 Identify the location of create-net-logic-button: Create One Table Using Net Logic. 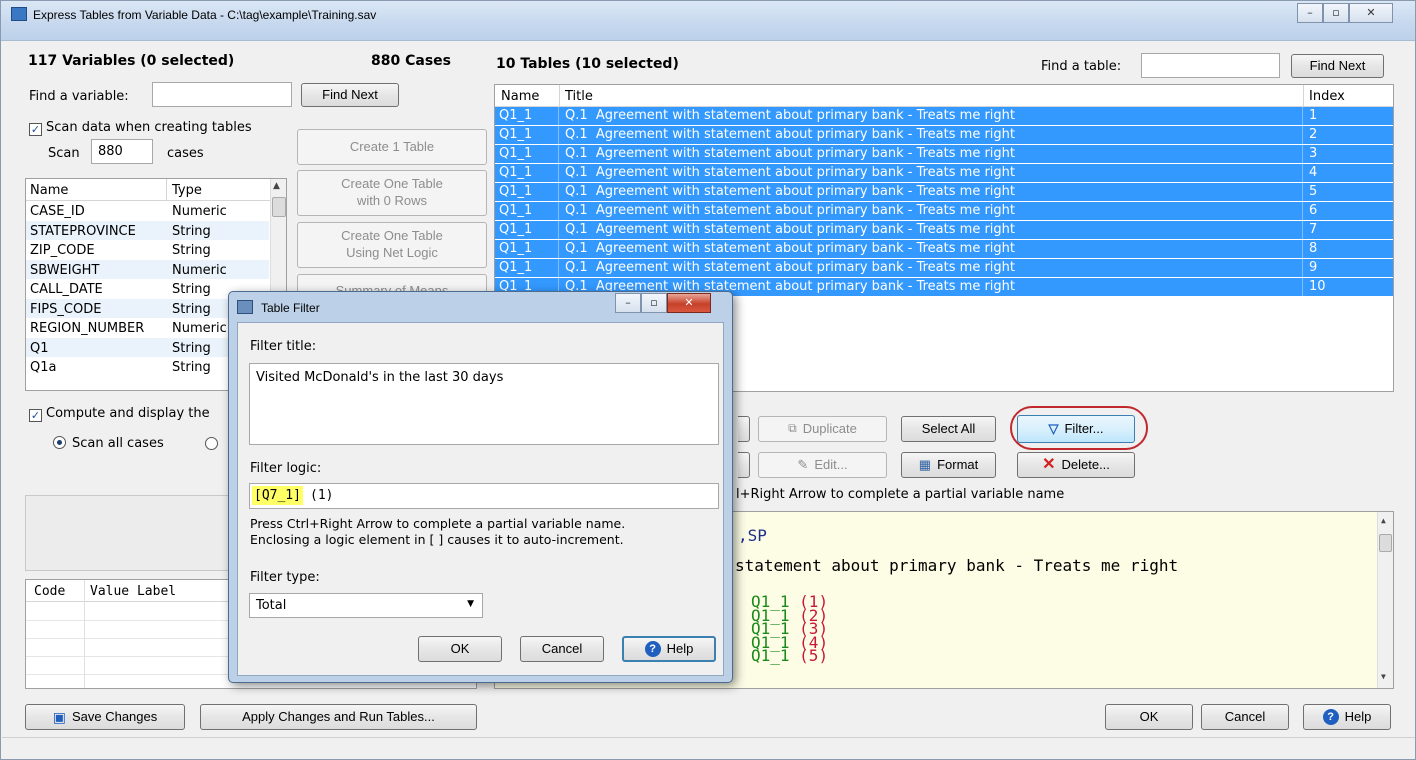
(392, 245).